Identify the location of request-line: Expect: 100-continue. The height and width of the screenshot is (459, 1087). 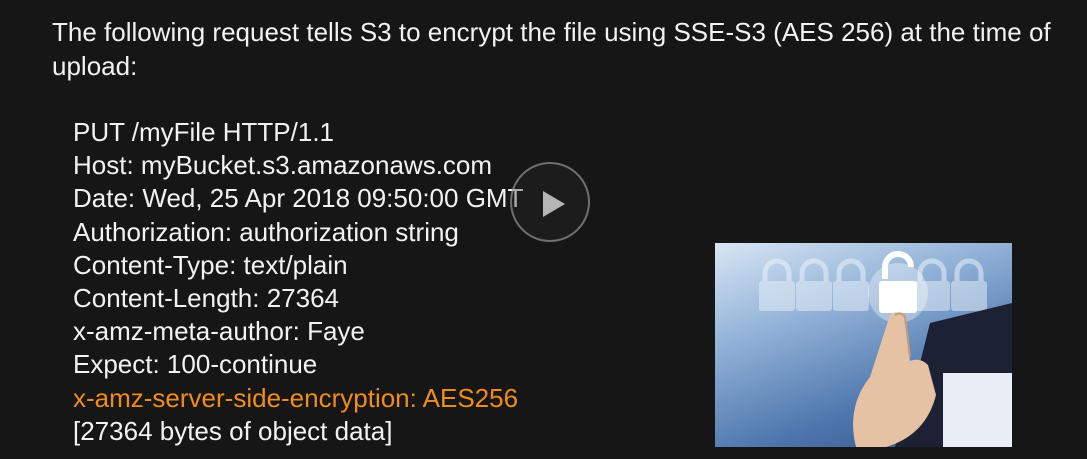
(195, 364).